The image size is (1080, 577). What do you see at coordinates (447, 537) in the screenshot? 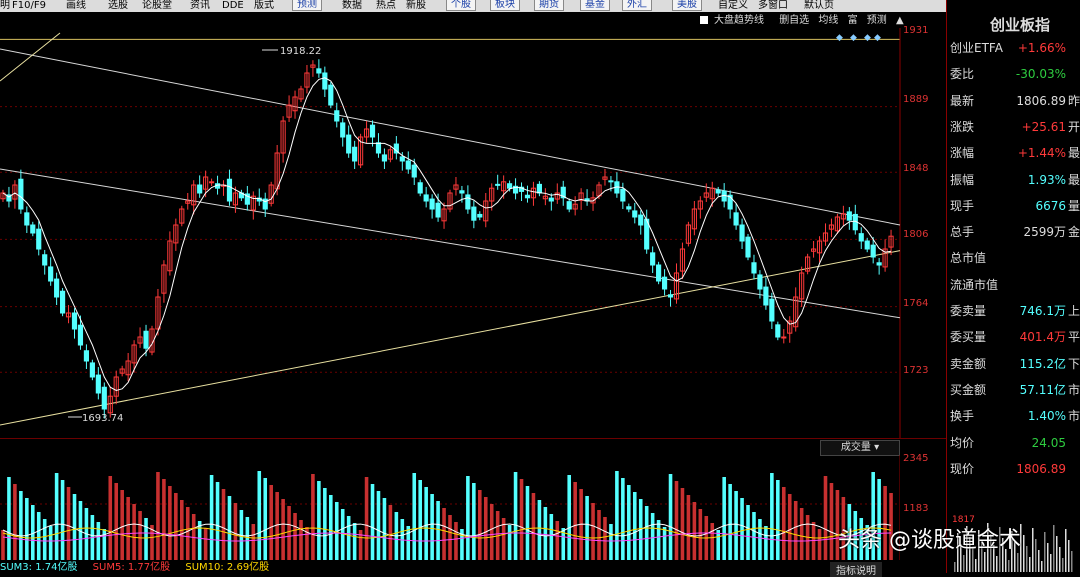
I see `sum10-line` at bounding box center [447, 537].